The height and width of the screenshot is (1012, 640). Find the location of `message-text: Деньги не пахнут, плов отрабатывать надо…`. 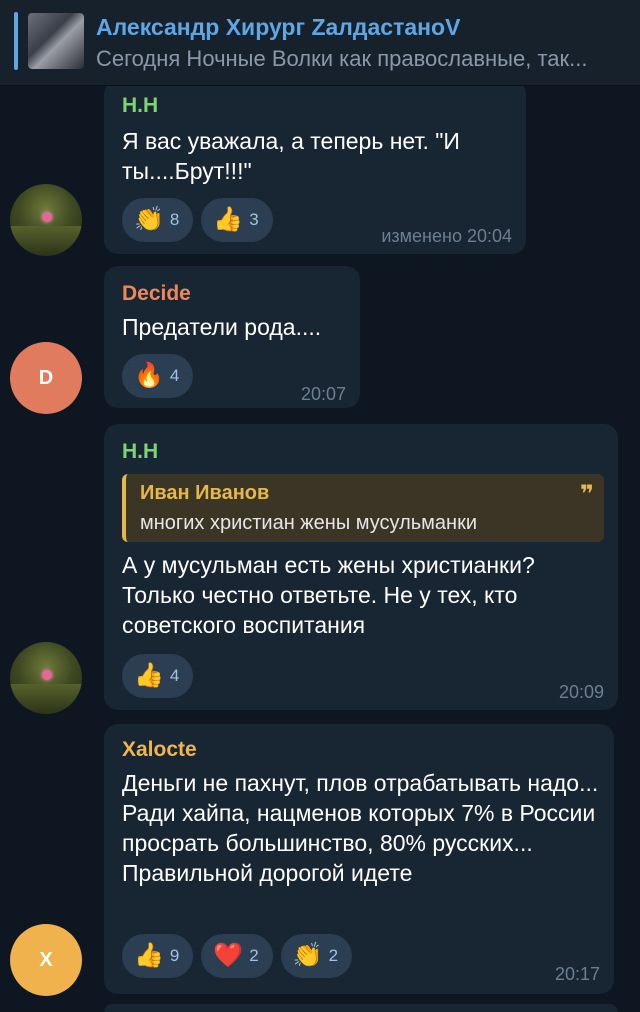

message-text: Деньги не пахнут, плов отрабатывать надо… is located at coordinates (360, 828).